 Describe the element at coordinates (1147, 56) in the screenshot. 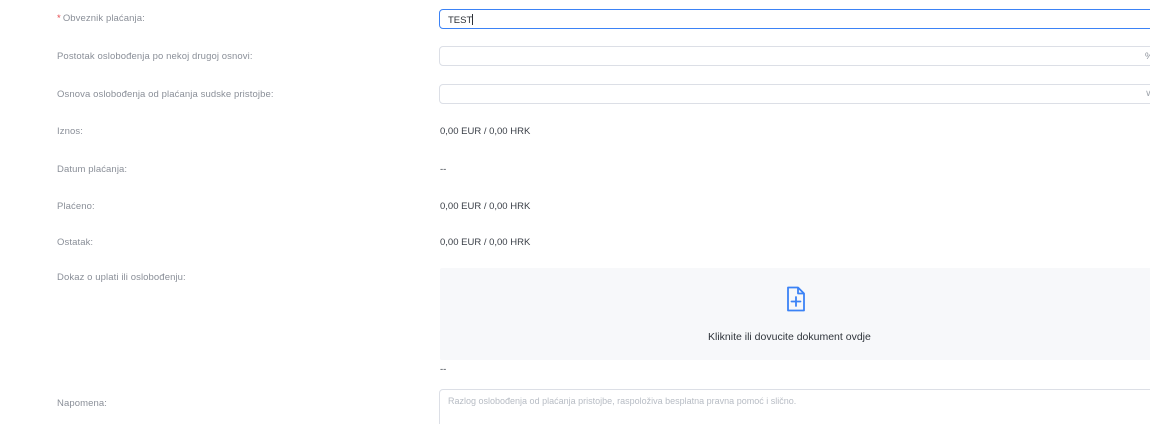

I see `percent-suffix: %` at that location.